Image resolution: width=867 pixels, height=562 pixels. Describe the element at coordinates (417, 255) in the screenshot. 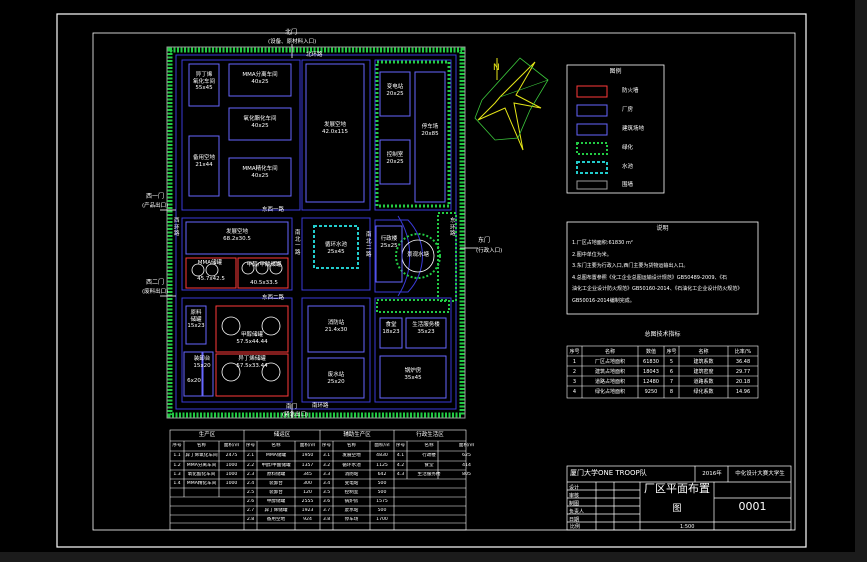

I see `landscape-pond-label: 景观水塘` at that location.